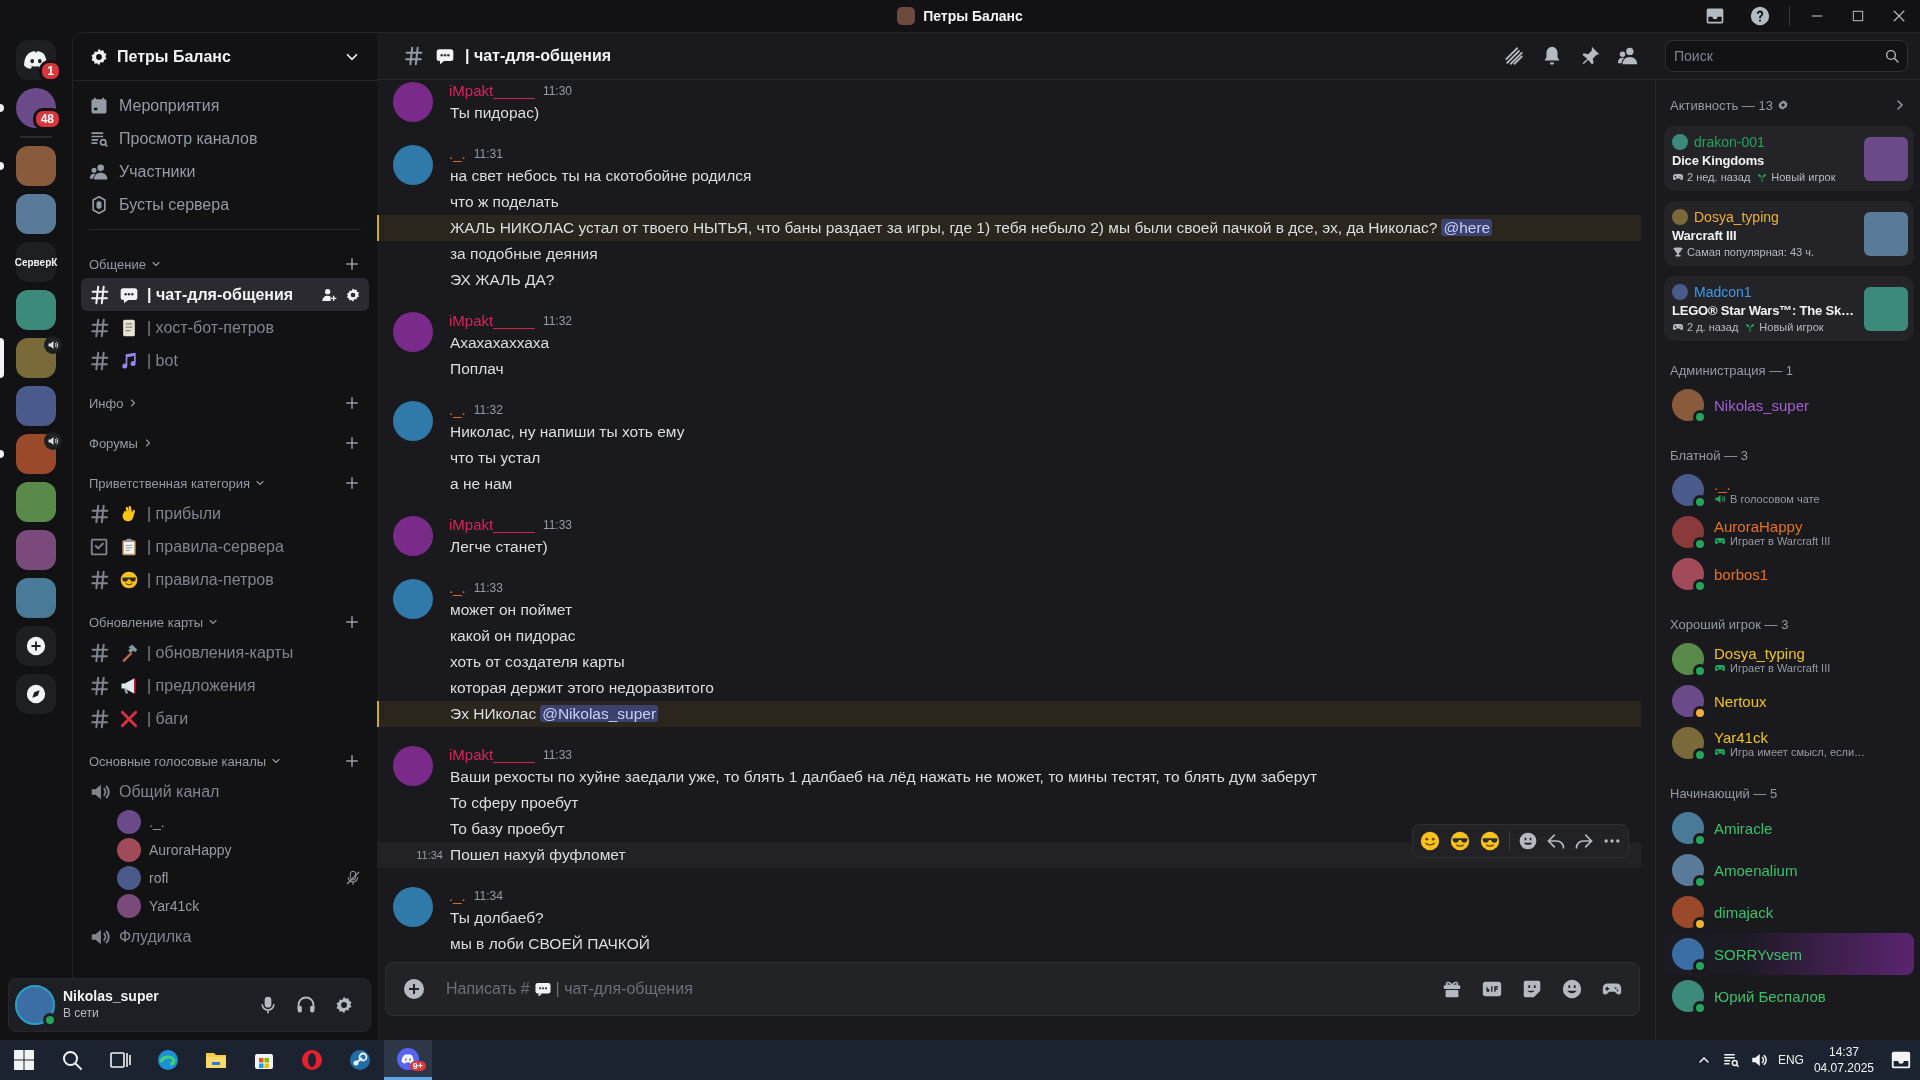 This screenshot has width=1920, height=1080. What do you see at coordinates (225, 936) in the screenshot?
I see `voice-channel: Флудилка` at bounding box center [225, 936].